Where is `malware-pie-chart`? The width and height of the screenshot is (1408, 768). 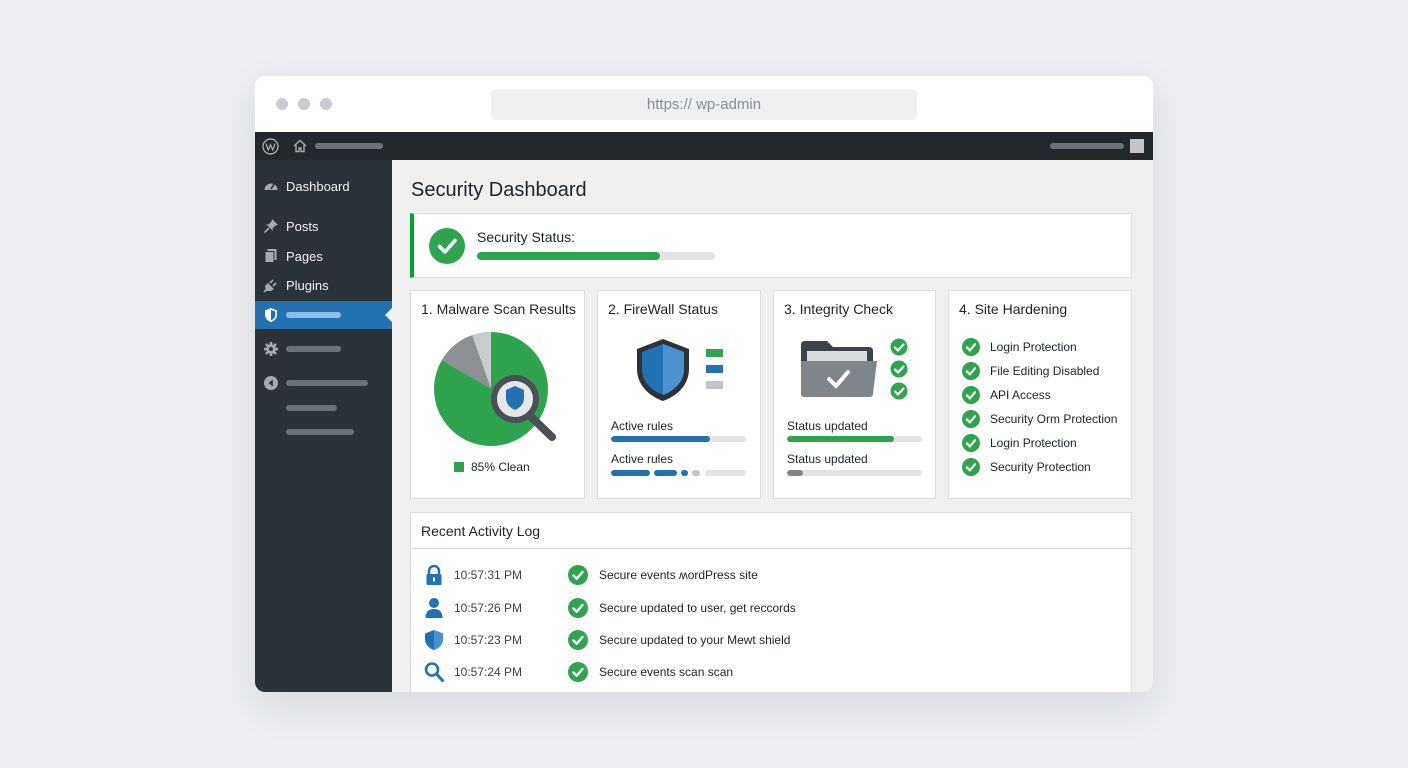
malware-pie-chart is located at coordinates (495, 389).